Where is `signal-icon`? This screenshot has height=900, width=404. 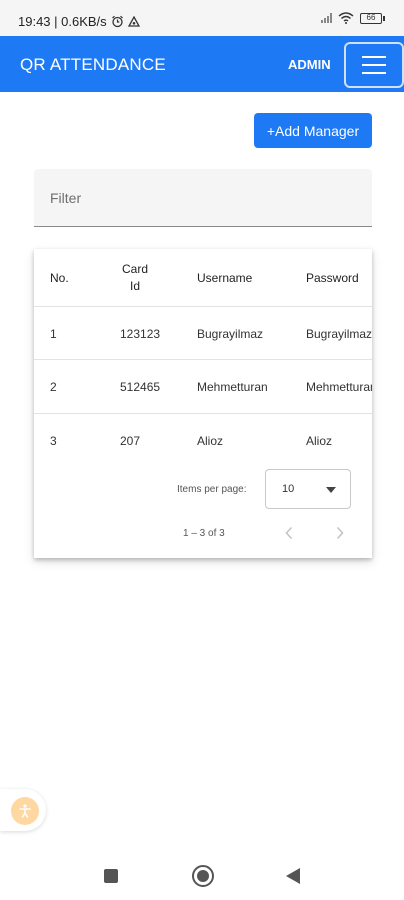 signal-icon is located at coordinates (326, 18).